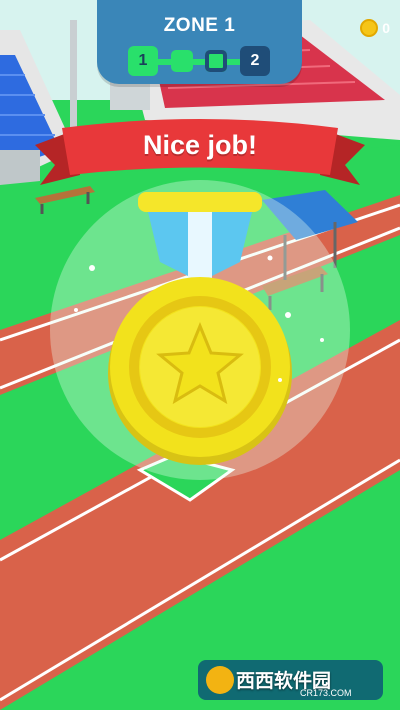 This screenshot has height=710, width=400. Describe the element at coordinates (73, 75) in the screenshot. I see `pole` at that location.